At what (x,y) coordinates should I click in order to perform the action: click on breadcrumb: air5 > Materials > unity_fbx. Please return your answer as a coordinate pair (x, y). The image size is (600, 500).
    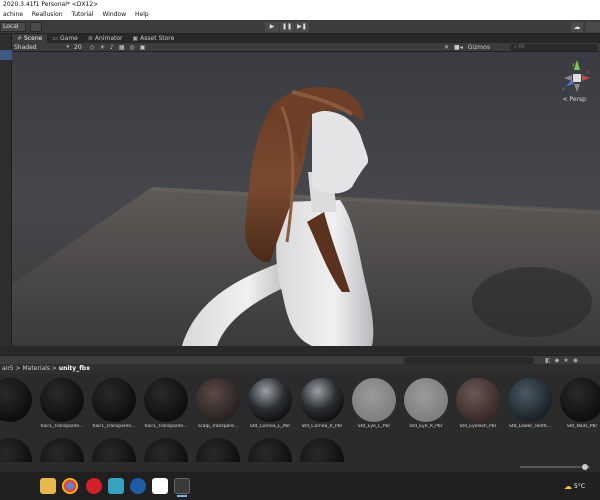
    Looking at the image, I should click on (300, 369).